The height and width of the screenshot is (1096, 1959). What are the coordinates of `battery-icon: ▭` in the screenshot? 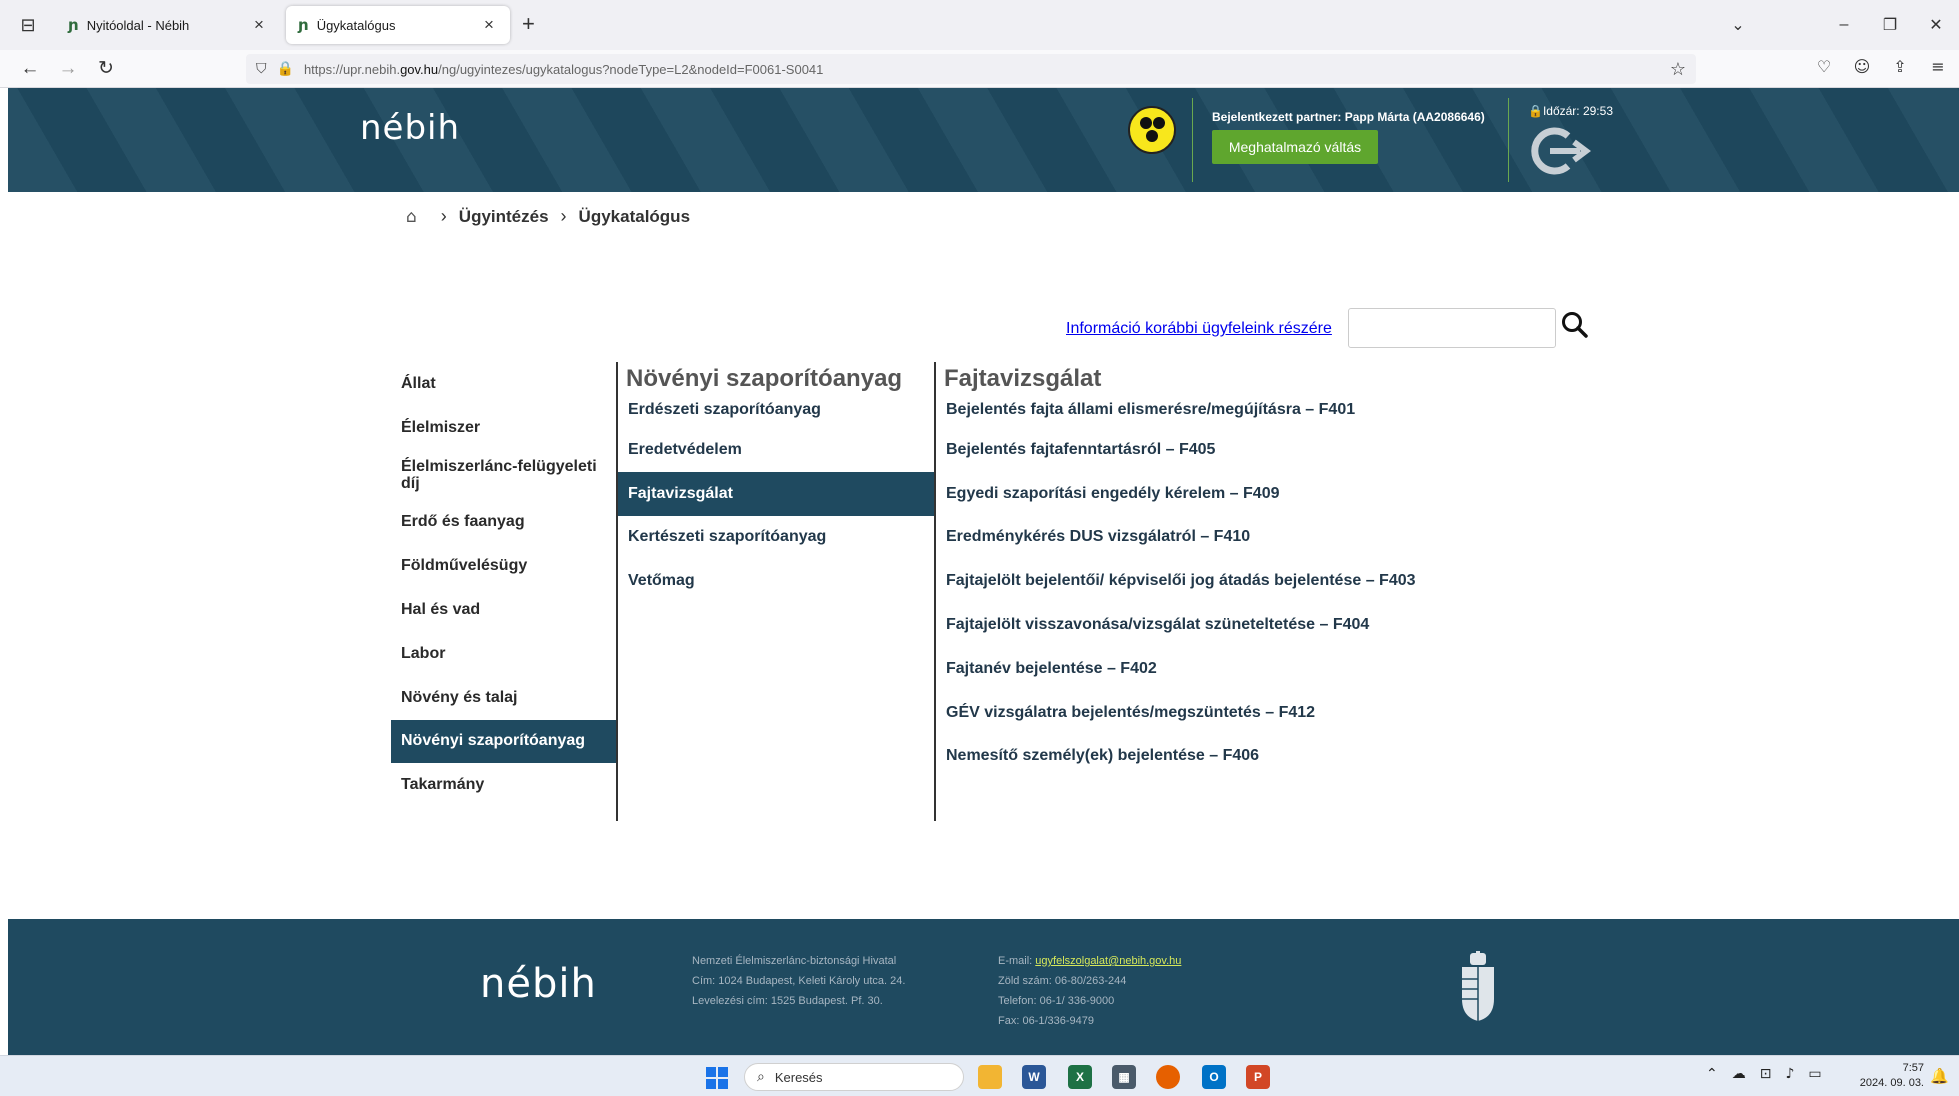 It's located at (1814, 1074).